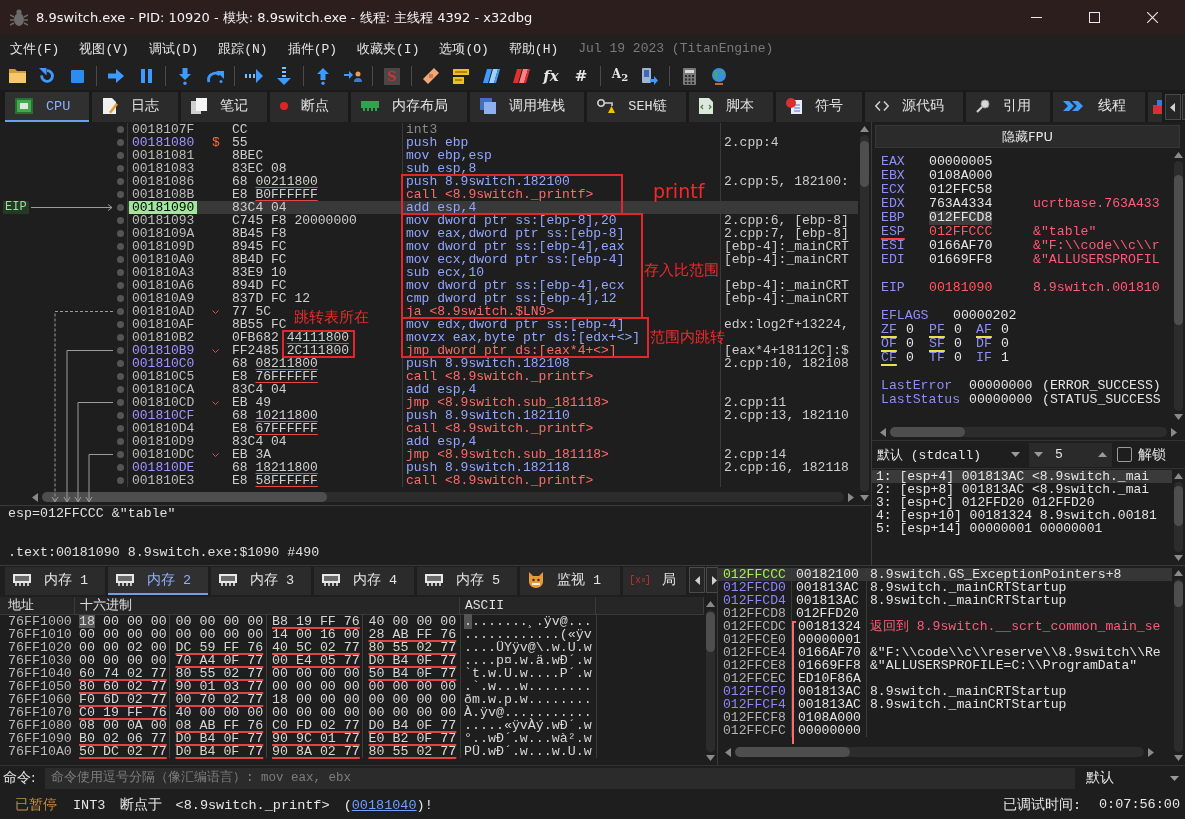 The width and height of the screenshot is (1185, 819). What do you see at coordinates (961, 246) in the screenshot?
I see `register-value: 0166AF70` at bounding box center [961, 246].